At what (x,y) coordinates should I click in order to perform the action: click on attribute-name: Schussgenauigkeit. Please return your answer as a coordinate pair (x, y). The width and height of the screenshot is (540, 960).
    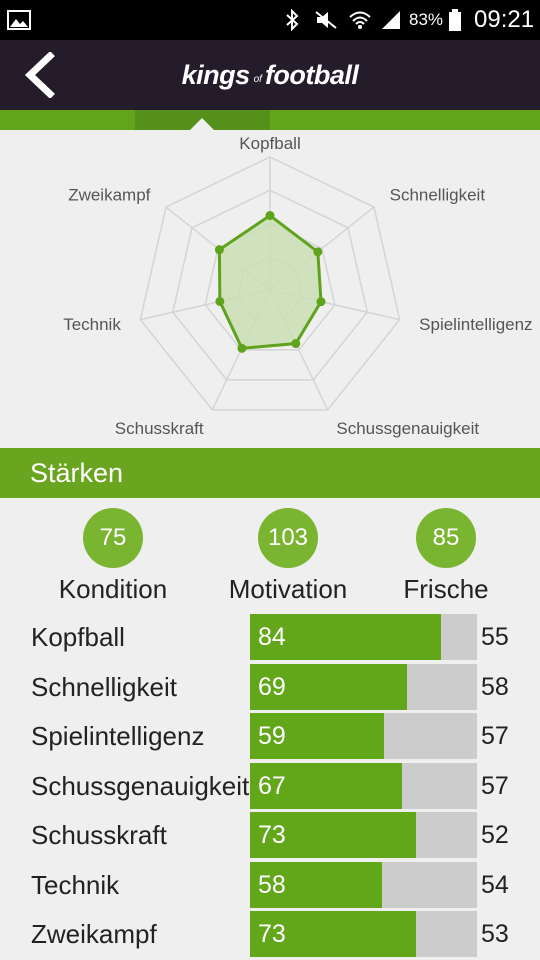
    Looking at the image, I should click on (140, 786).